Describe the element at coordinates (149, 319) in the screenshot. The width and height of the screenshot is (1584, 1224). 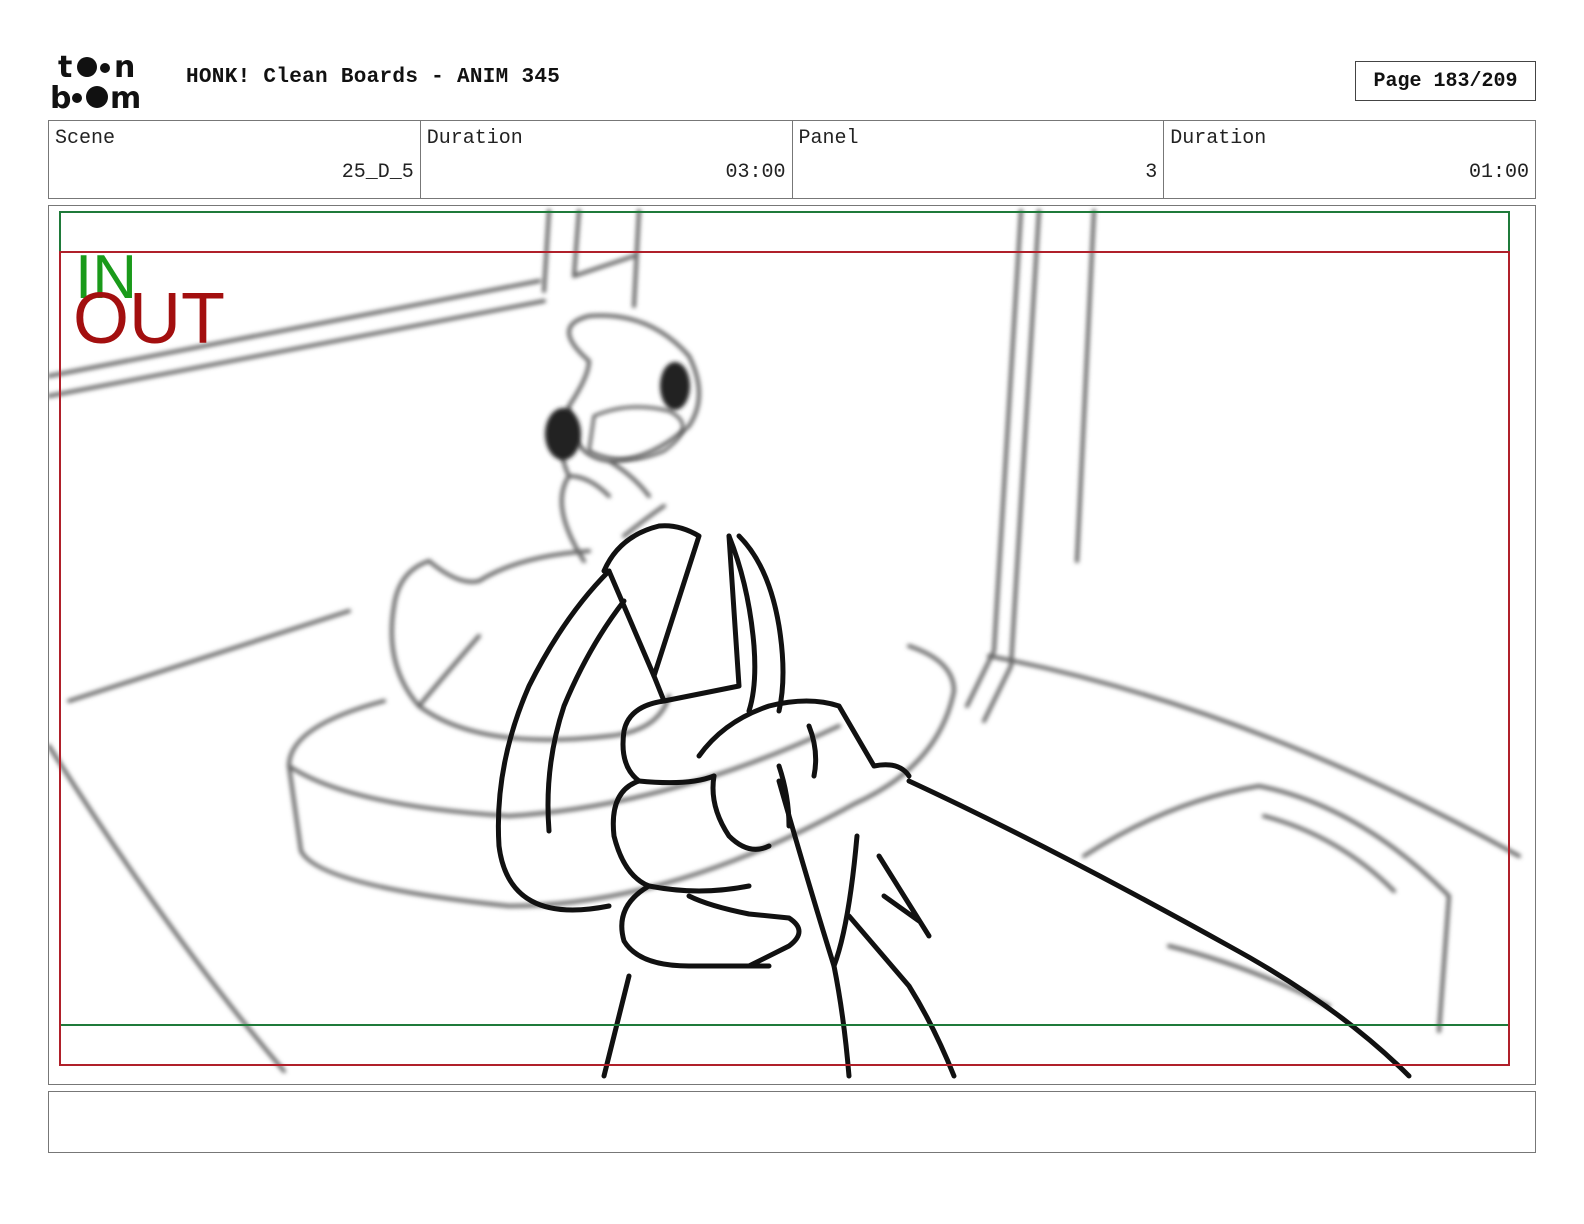
I see `out-label: OUT` at that location.